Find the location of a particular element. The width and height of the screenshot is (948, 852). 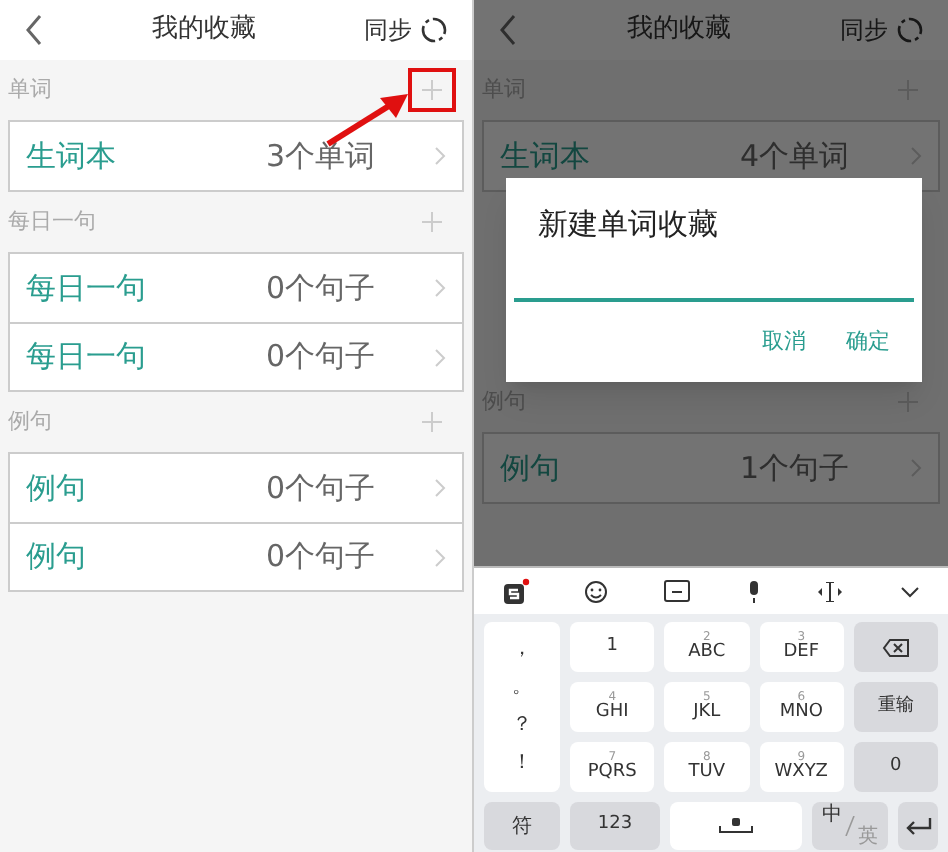

keyboard-key: 1 is located at coordinates (612, 647).